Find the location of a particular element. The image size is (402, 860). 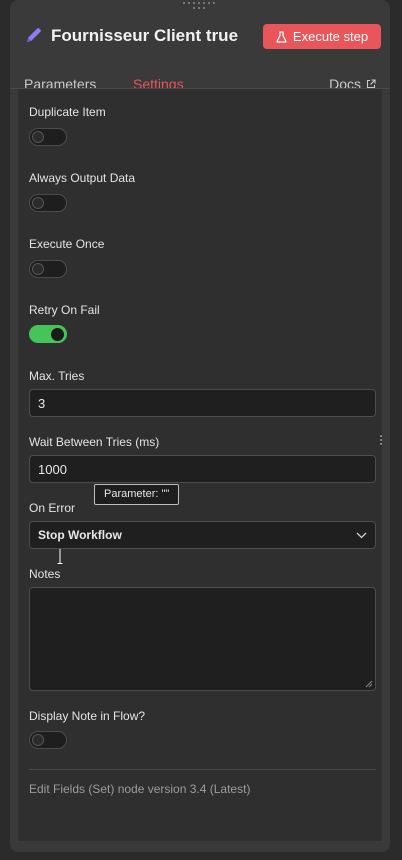

flask-icon is located at coordinates (281, 36).